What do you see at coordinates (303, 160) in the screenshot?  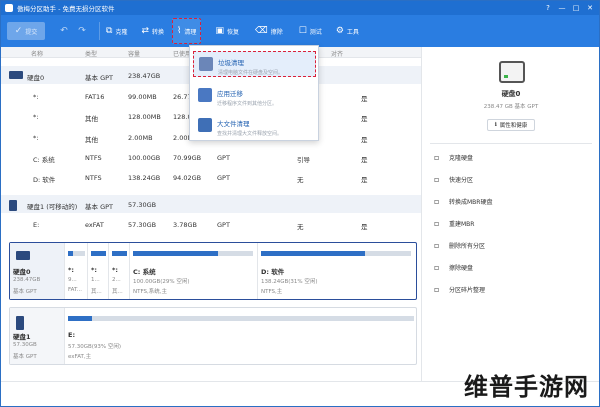 I see `cell-st: 引导` at bounding box center [303, 160].